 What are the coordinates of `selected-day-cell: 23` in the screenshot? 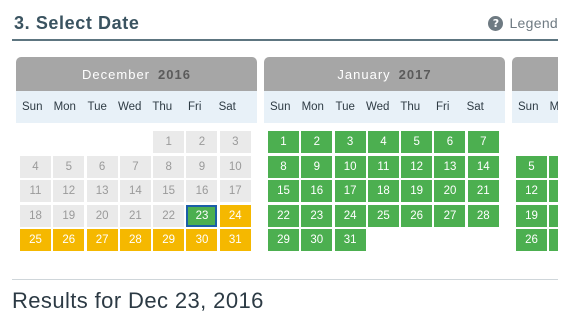 It's located at (202, 215).